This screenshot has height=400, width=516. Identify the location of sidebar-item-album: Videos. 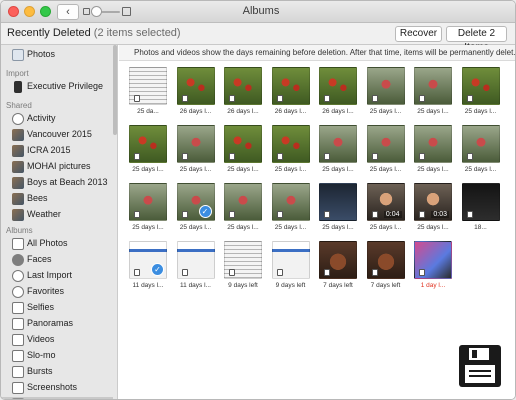
(57, 340).